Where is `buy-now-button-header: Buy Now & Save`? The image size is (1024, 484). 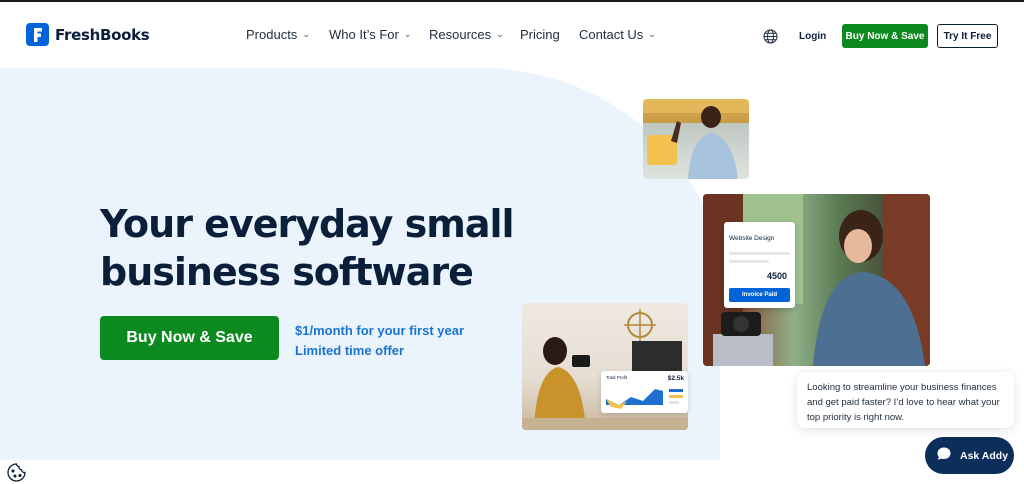
buy-now-button-header: Buy Now & Save is located at coordinates (885, 36).